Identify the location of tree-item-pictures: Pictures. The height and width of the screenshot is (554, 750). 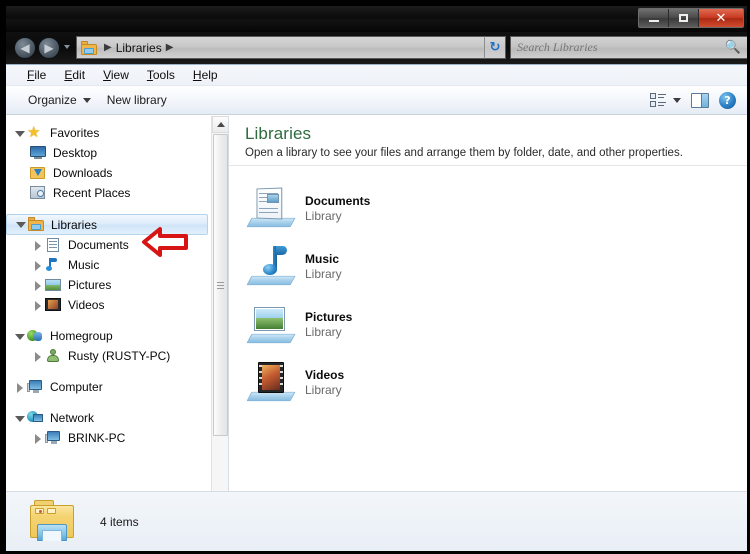
(109, 285).